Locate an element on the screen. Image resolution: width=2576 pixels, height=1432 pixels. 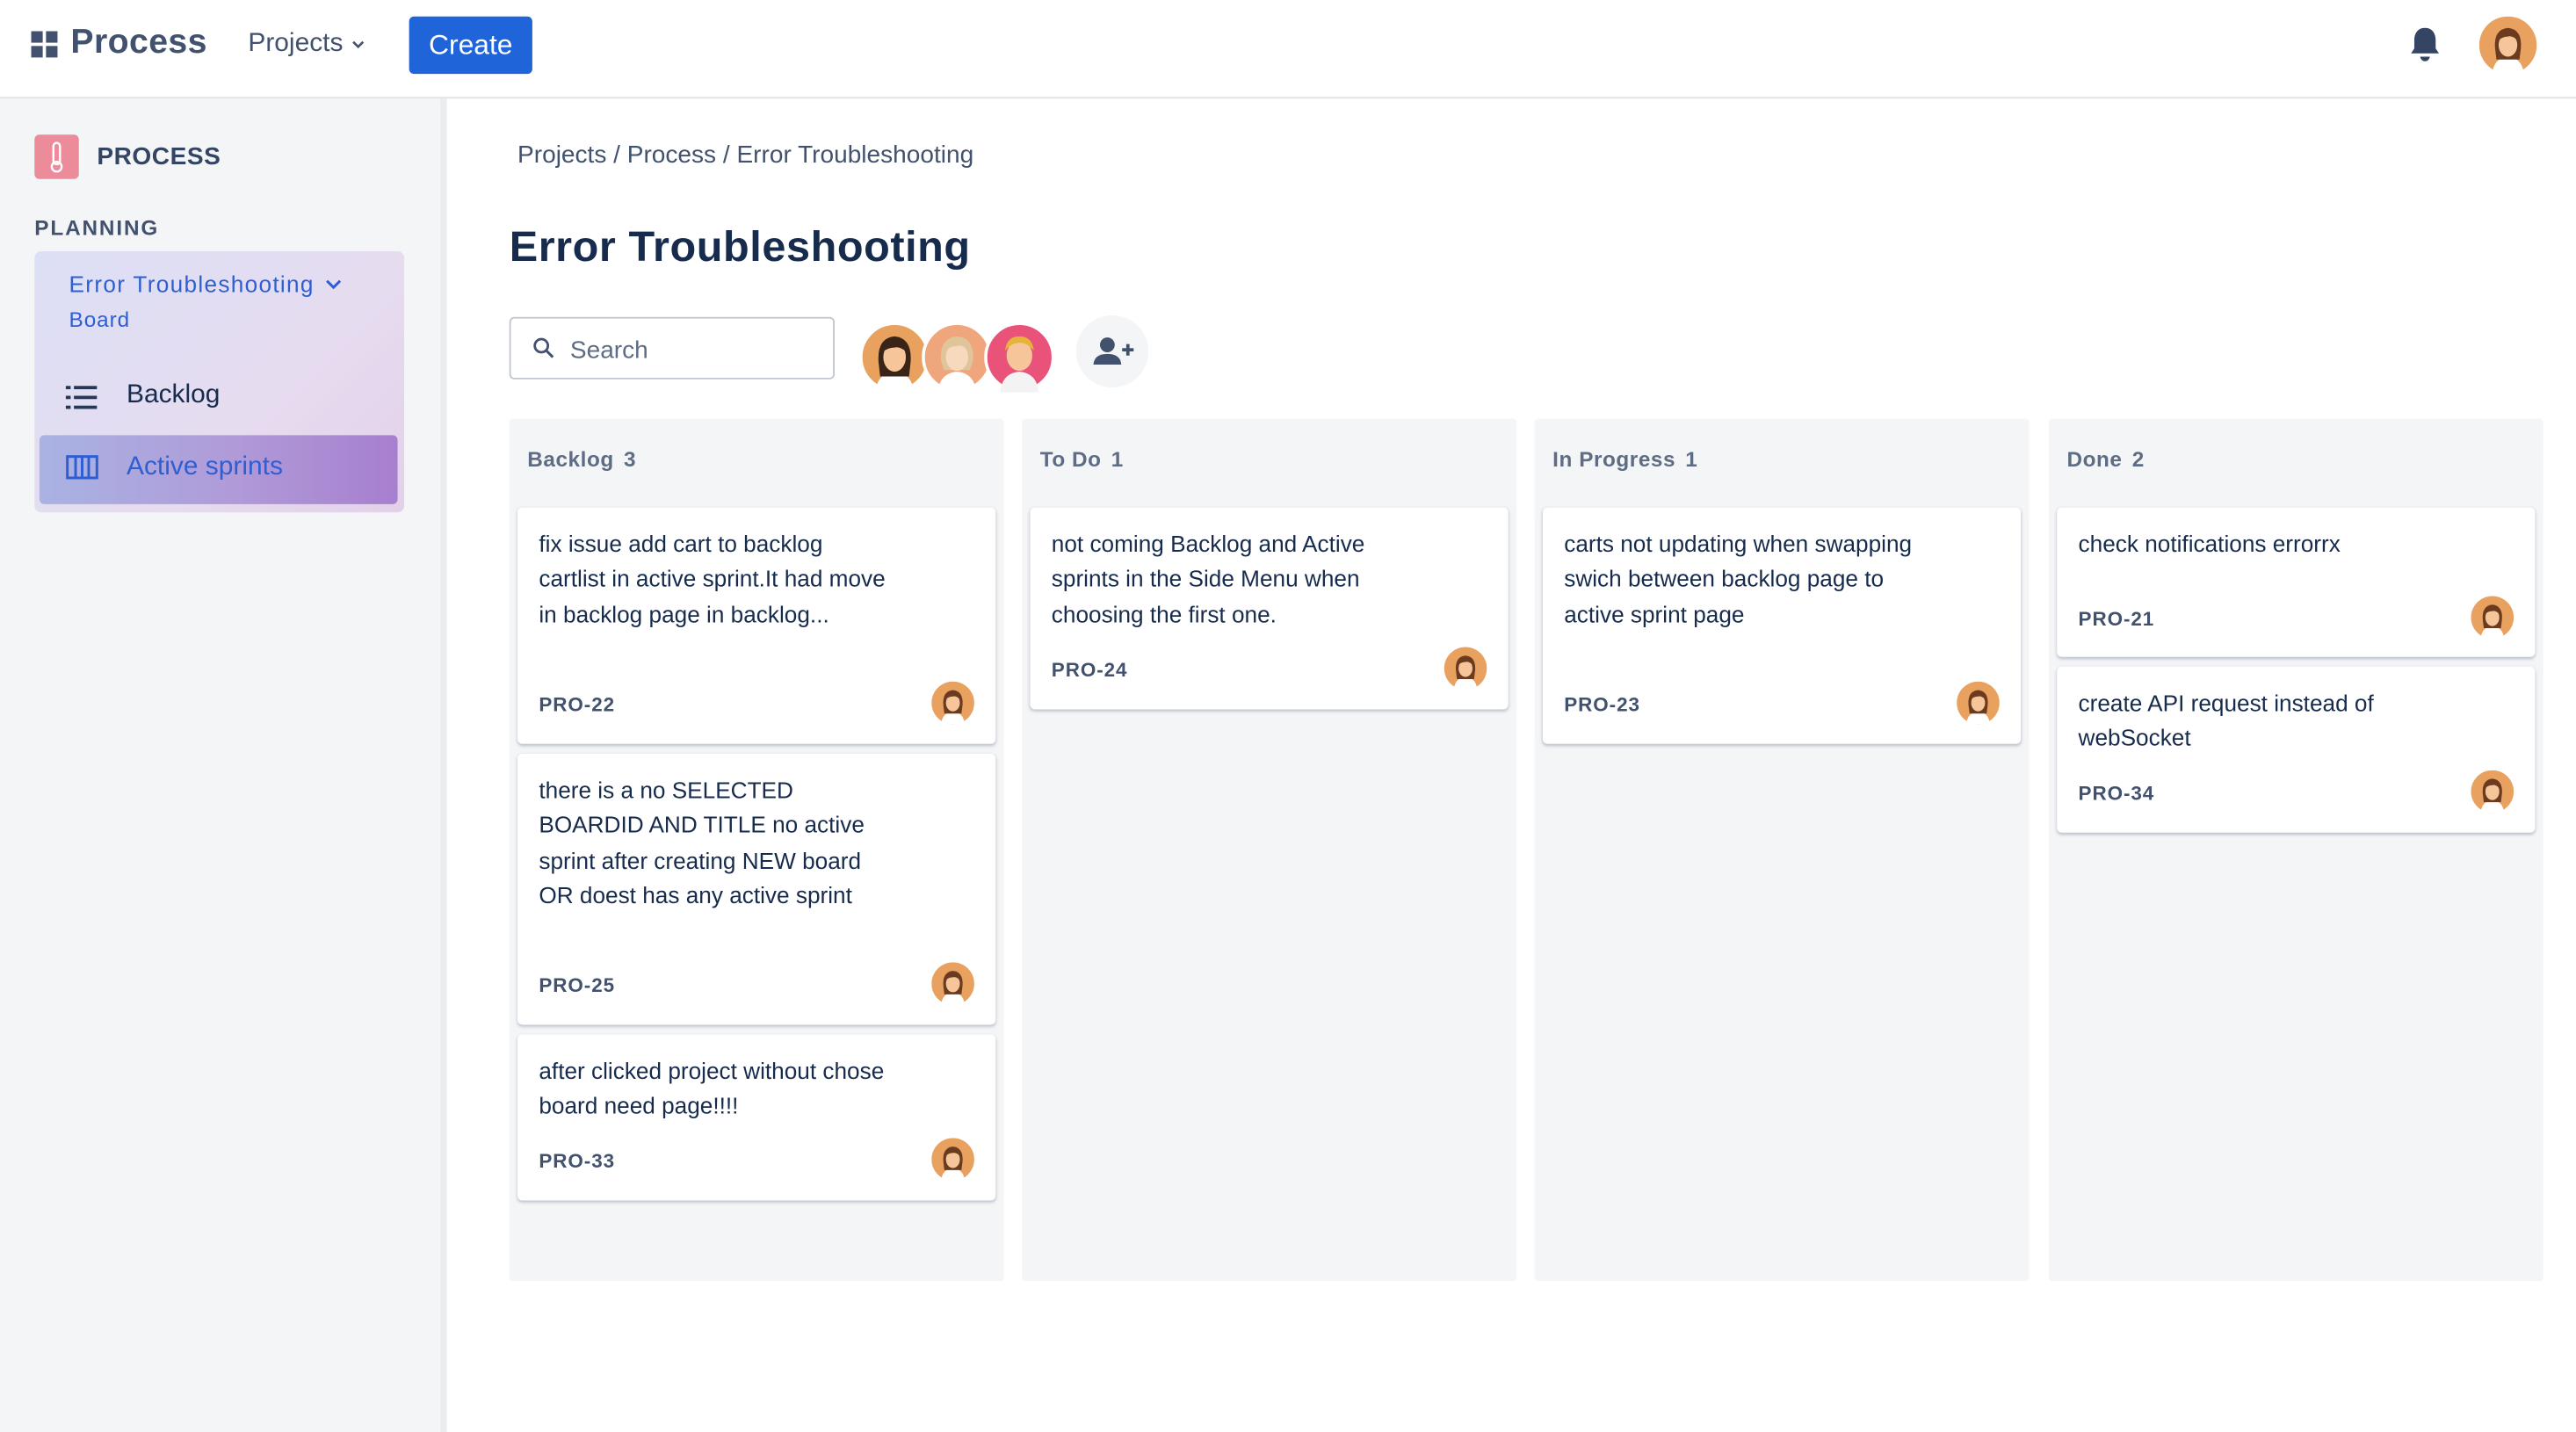
column-header: In Progress 1 is located at coordinates (1624, 458).